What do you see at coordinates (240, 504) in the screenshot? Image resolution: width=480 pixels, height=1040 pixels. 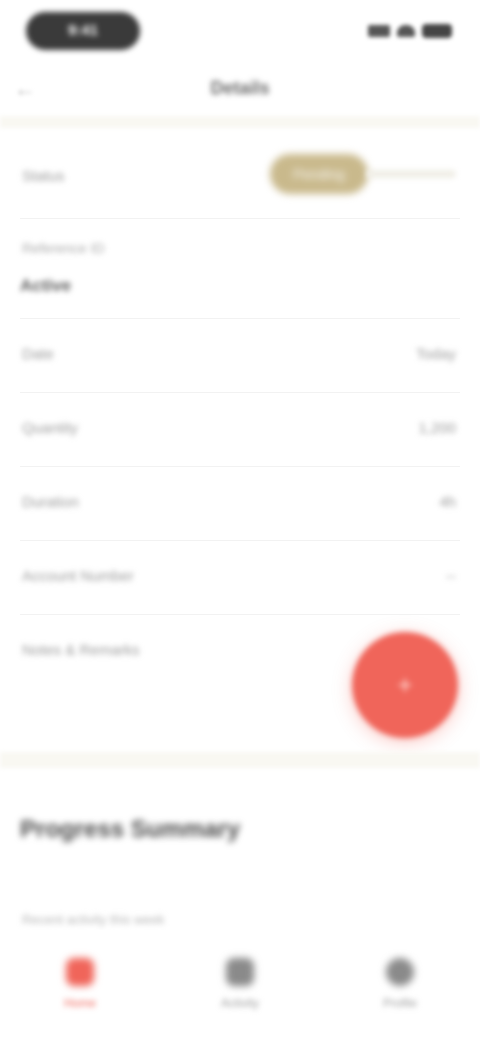 I see `detail-row-duration: Duration 4h` at bounding box center [240, 504].